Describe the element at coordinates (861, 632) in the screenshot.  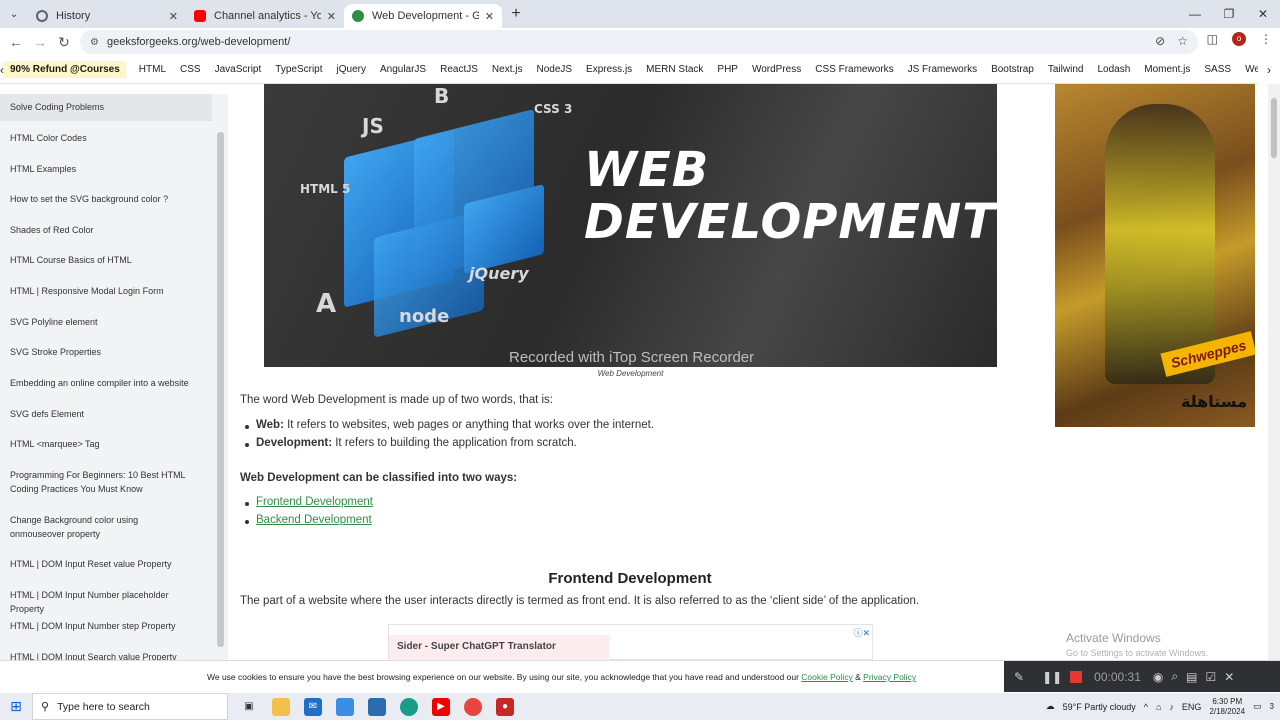
I see `ad-close-icon: ⓘ✕` at that location.